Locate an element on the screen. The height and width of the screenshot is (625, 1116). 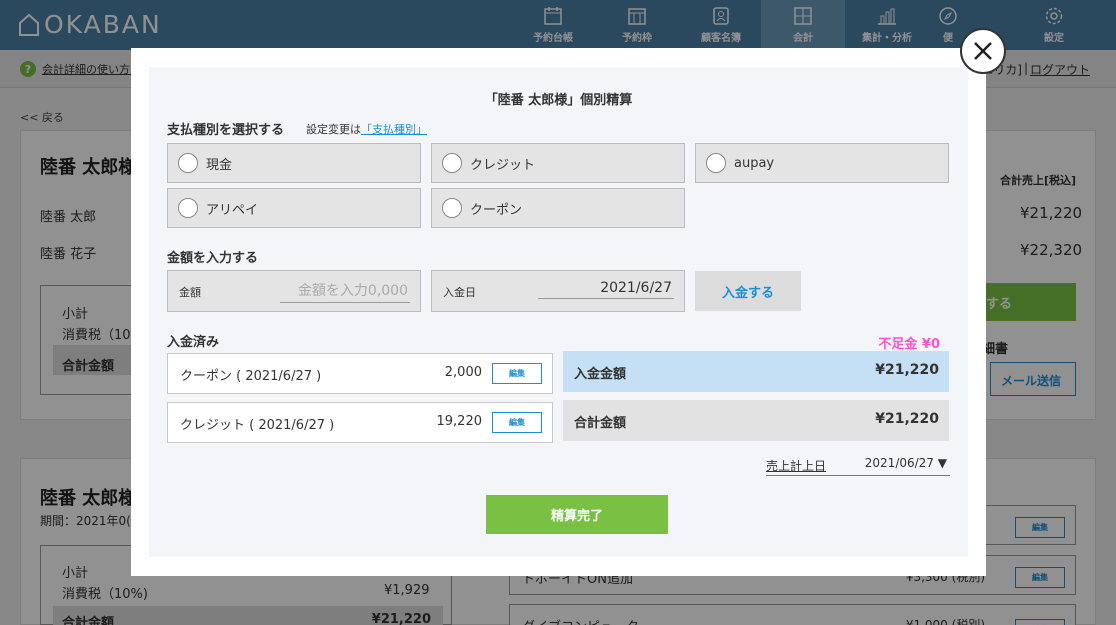
payment-option-aupay: aupay is located at coordinates (822, 163).